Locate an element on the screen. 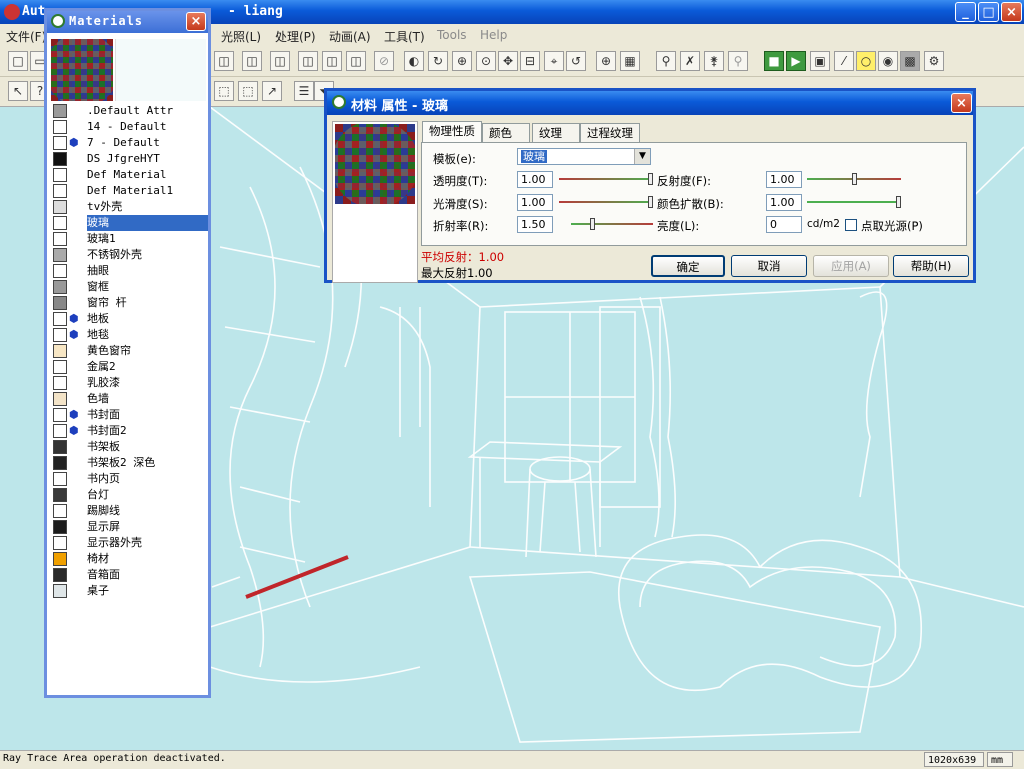  tab-texture: 纹理 is located at coordinates (556, 133).